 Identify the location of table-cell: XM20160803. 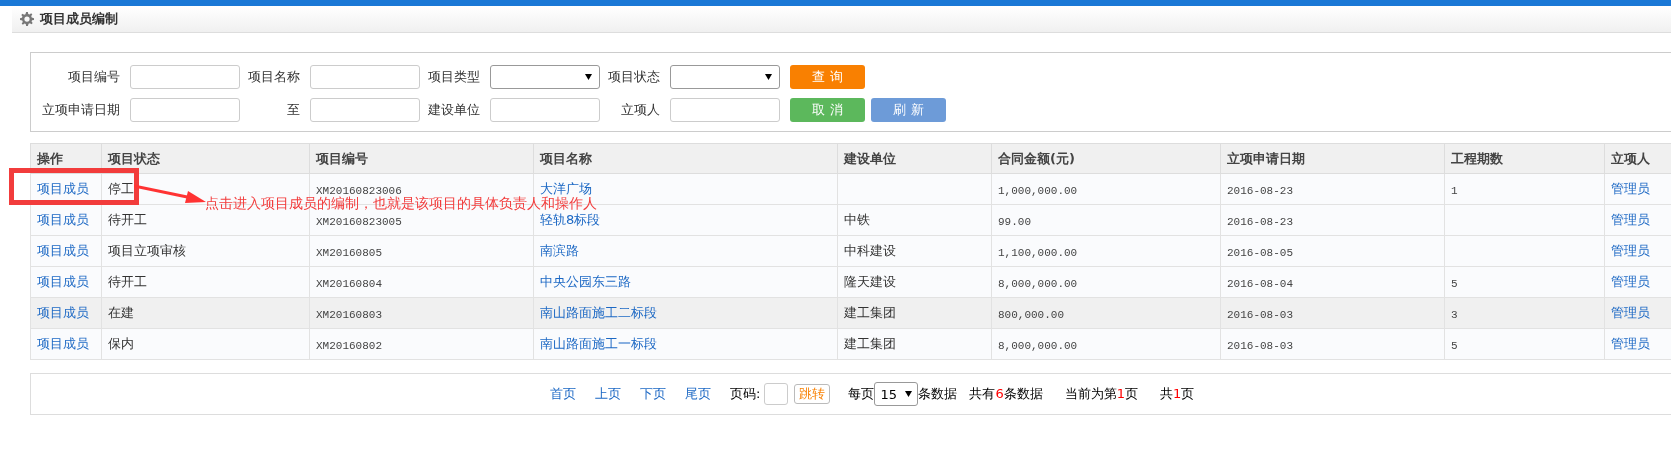
(349, 314).